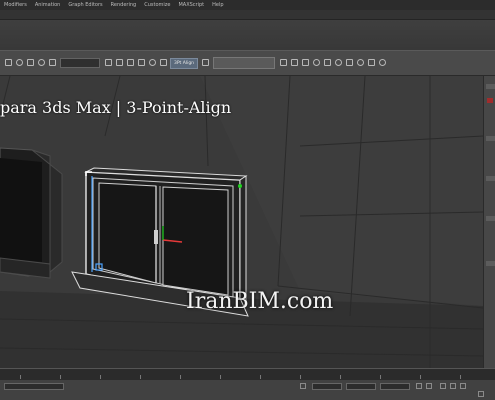 This screenshot has height=400, width=495. What do you see at coordinates (481, 394) in the screenshot?
I see `zoom-icon` at bounding box center [481, 394].